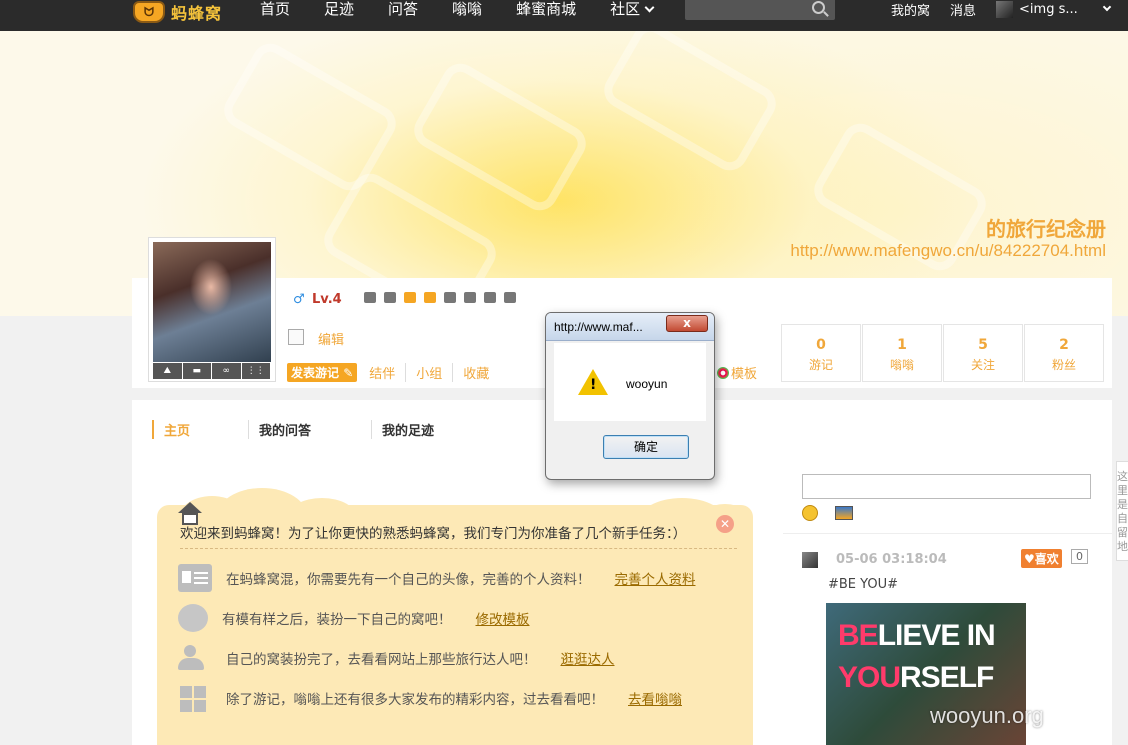 This screenshot has width=1128, height=745. What do you see at coordinates (408, 580) in the screenshot?
I see `task-text: 在蚂蜂窝混，你需要先有一个自己的头像，完善的个人资料！` at bounding box center [408, 580].